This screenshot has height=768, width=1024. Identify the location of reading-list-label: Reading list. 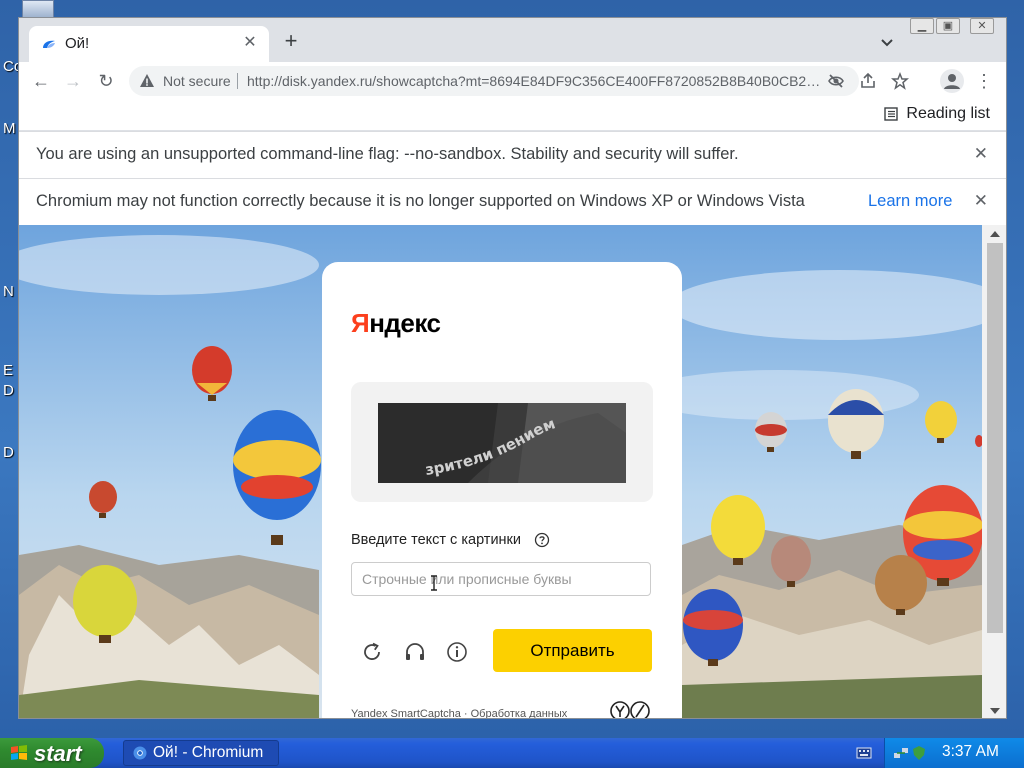
(948, 113).